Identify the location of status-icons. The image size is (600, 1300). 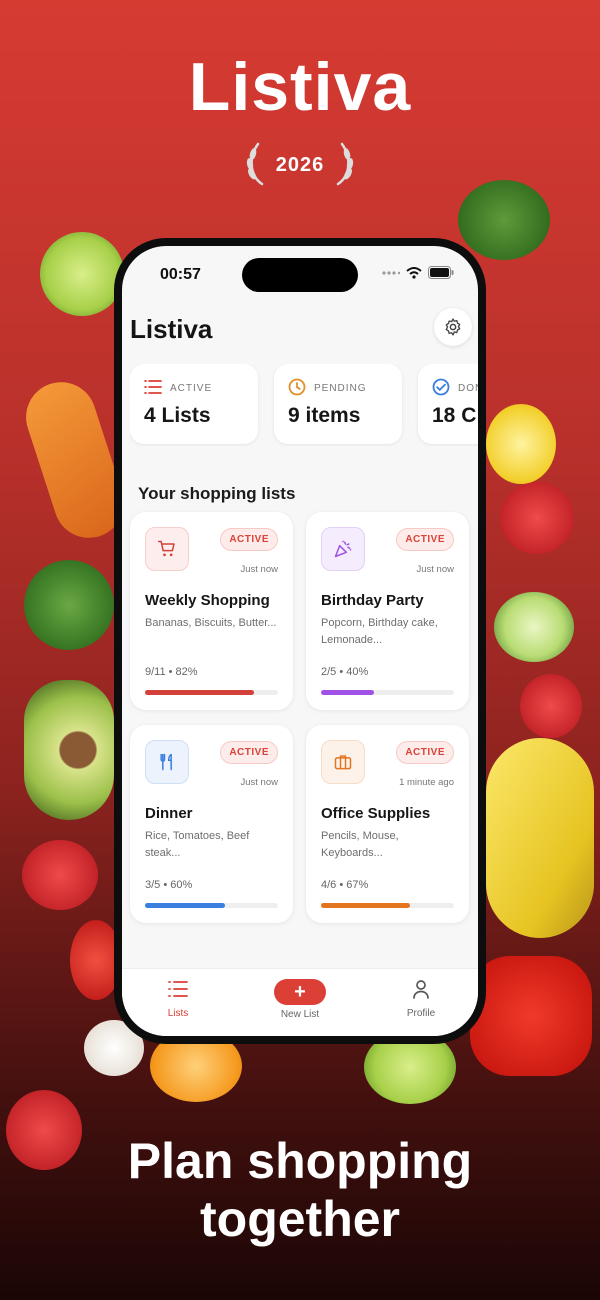
(418, 272).